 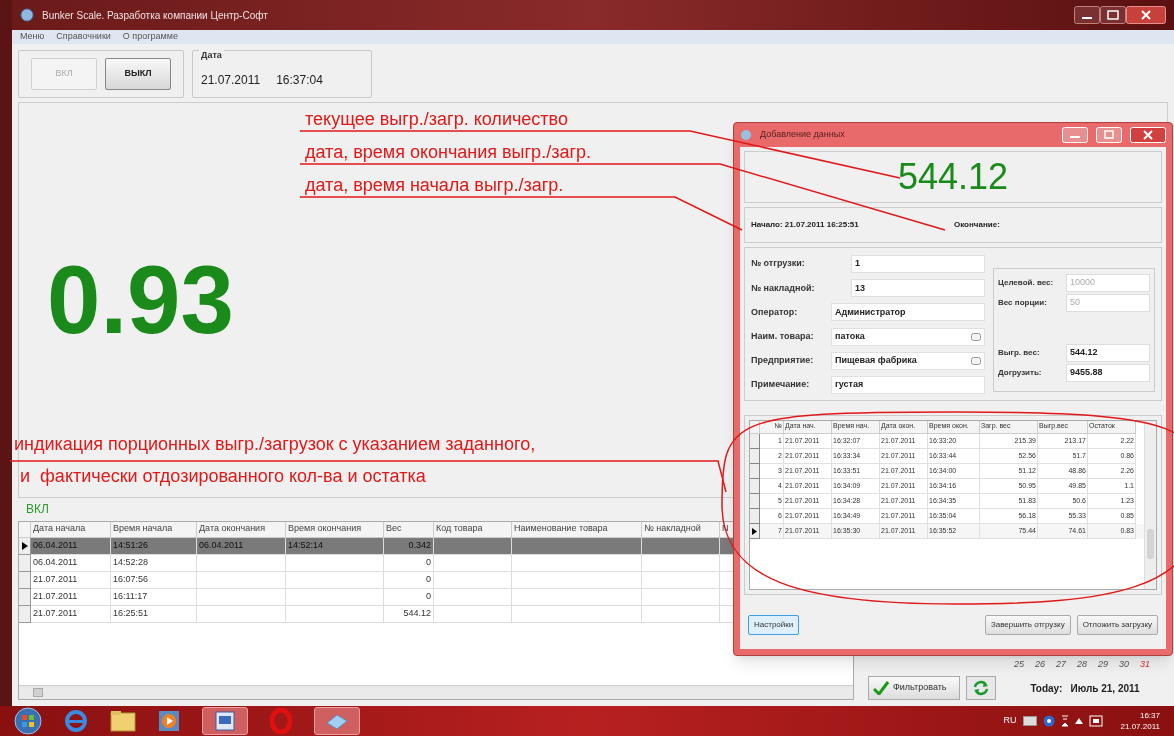 What do you see at coordinates (154, 614) in the screenshot?
I see `table-cell: 16:25:51` at bounding box center [154, 614].